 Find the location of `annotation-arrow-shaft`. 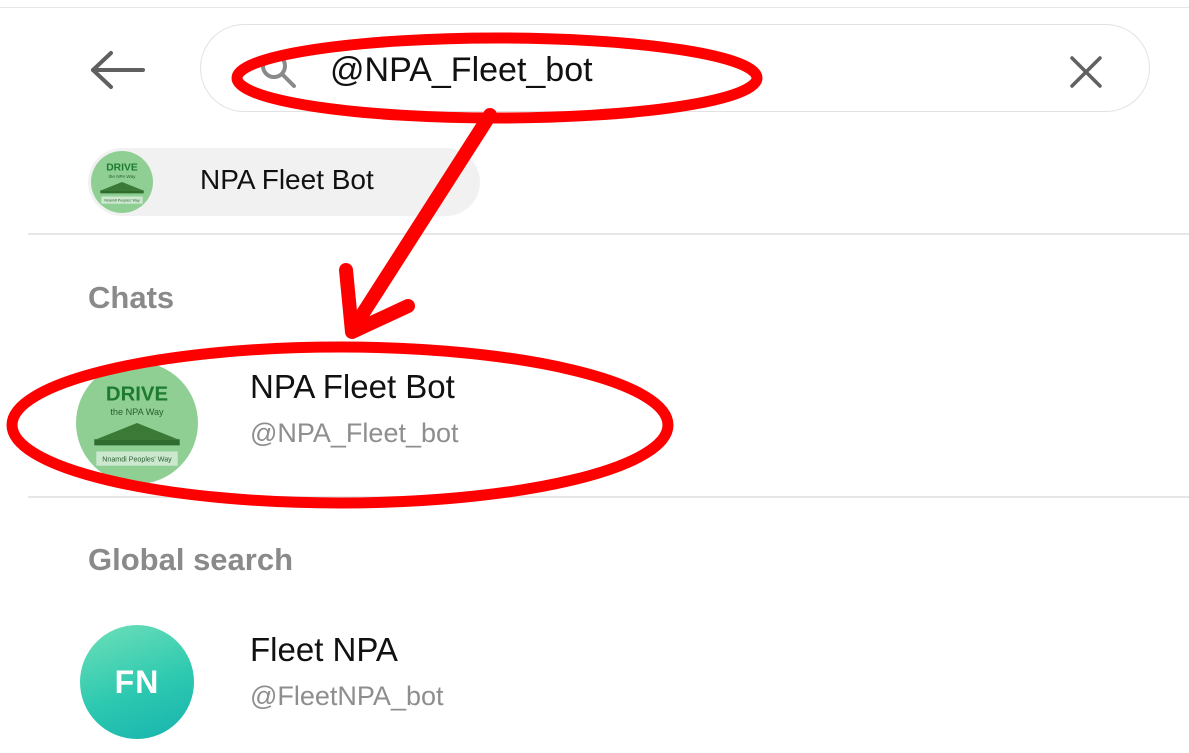

annotation-arrow-shaft is located at coordinates (425, 216).